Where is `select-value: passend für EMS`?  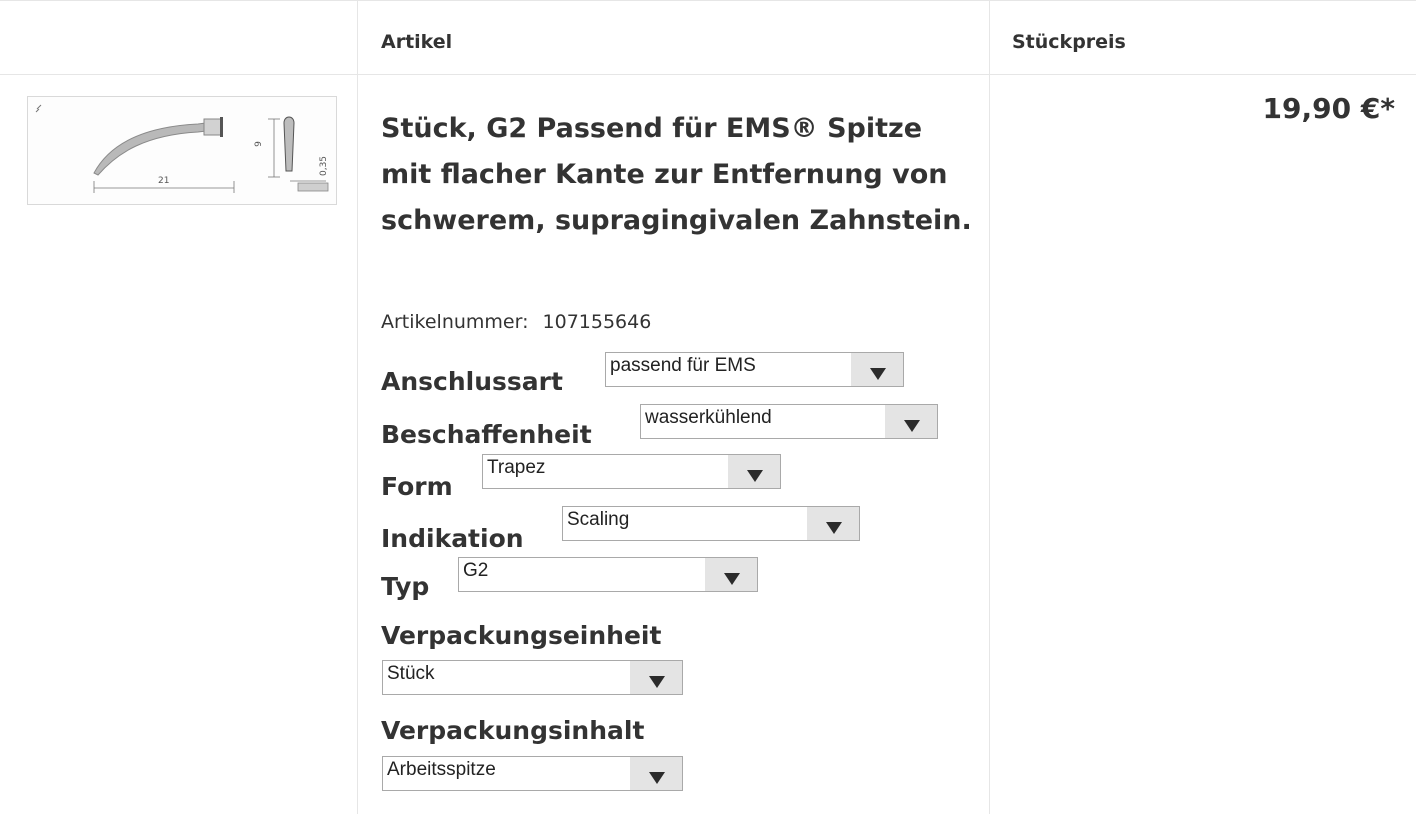 select-value: passend für EMS is located at coordinates (683, 365).